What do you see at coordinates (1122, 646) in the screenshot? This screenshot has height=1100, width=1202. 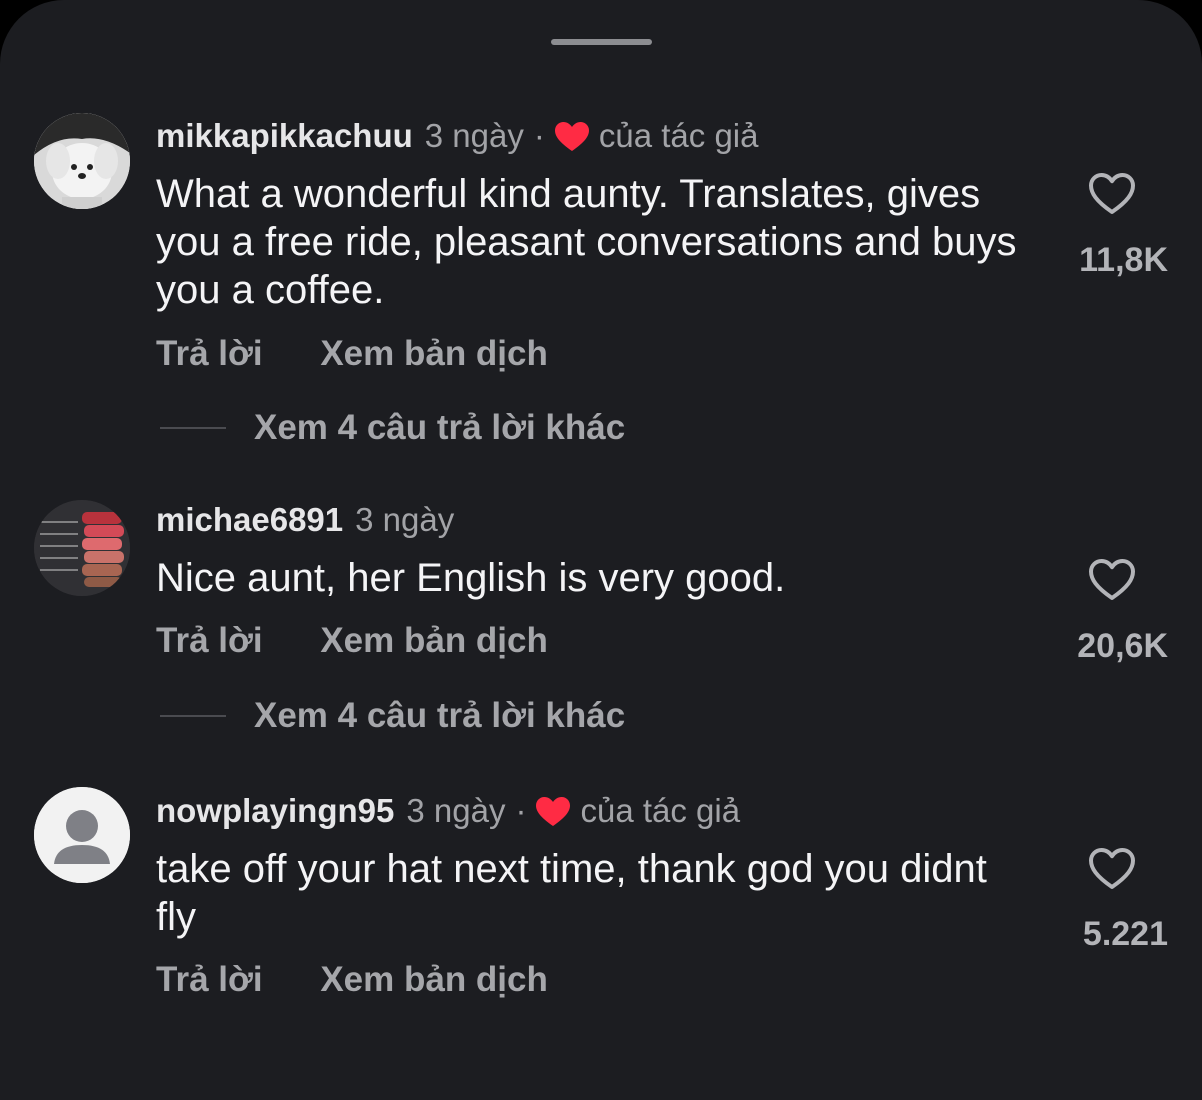 I see `like-count: 20,6K` at bounding box center [1122, 646].